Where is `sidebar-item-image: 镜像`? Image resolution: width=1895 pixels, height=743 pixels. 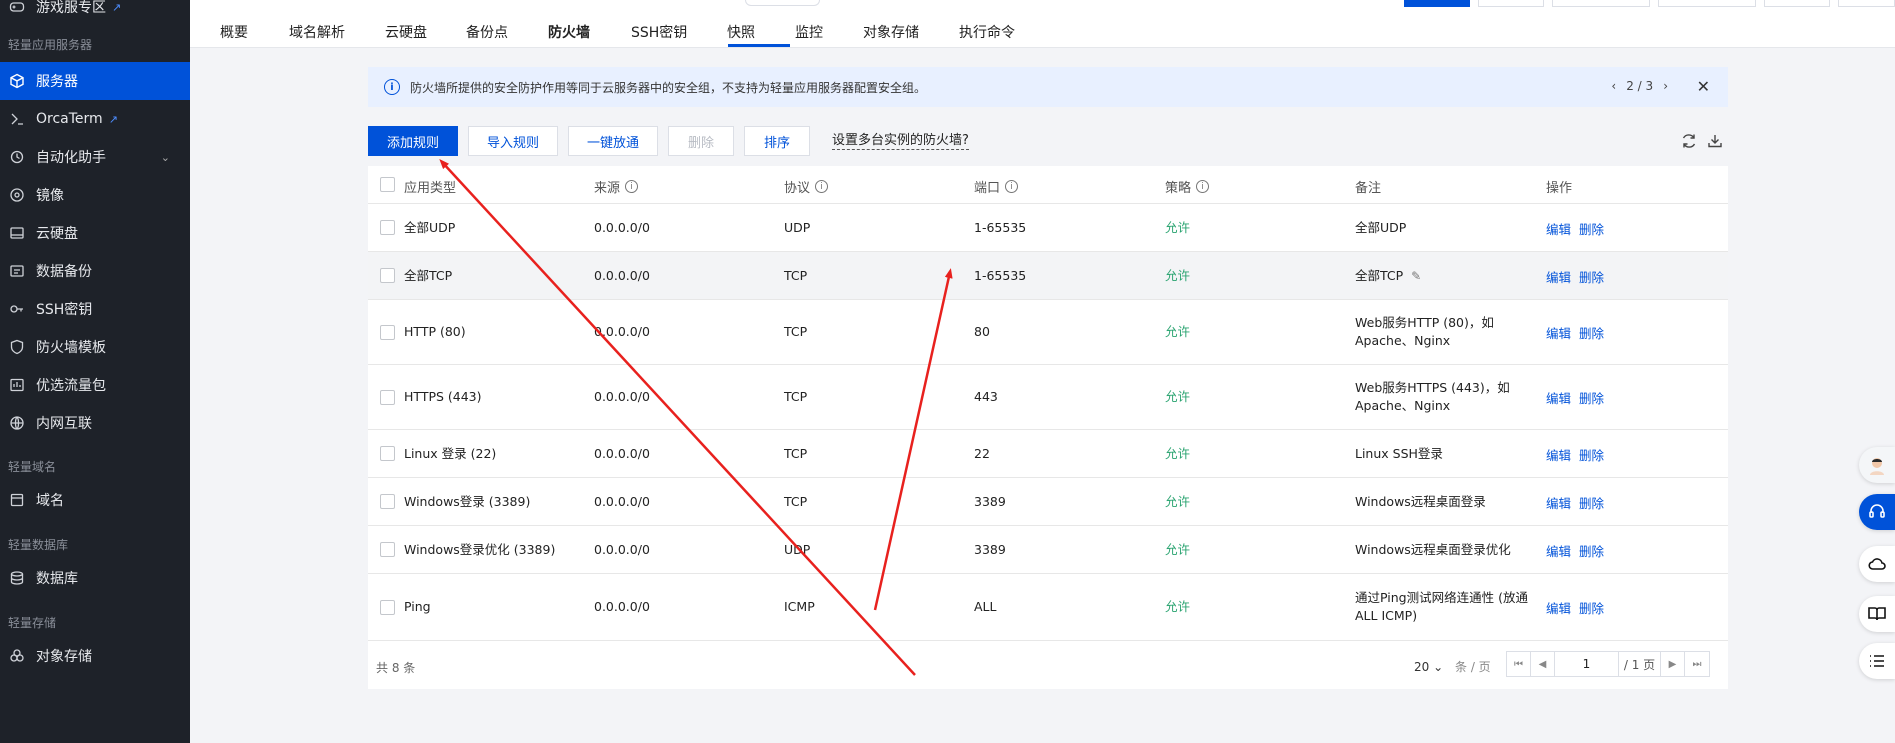 sidebar-item-image: 镜像 is located at coordinates (95, 195).